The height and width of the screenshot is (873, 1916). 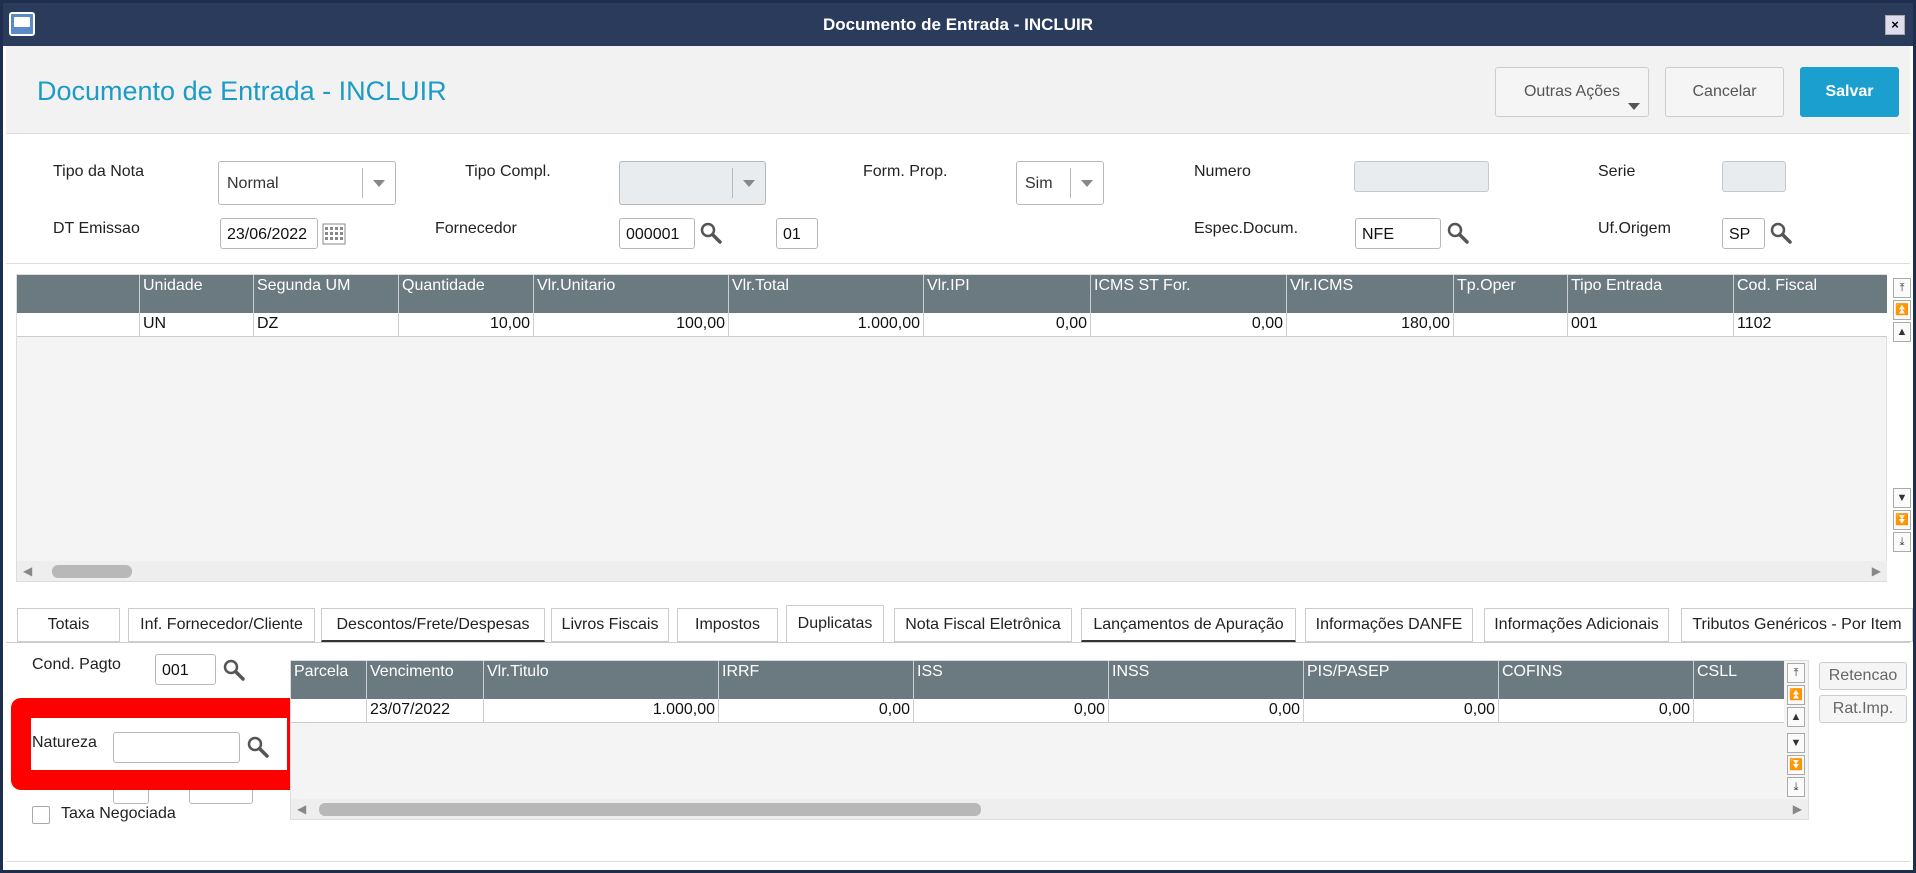 I want to click on grid-header-cell: ISS, so click(x=1011, y=680).